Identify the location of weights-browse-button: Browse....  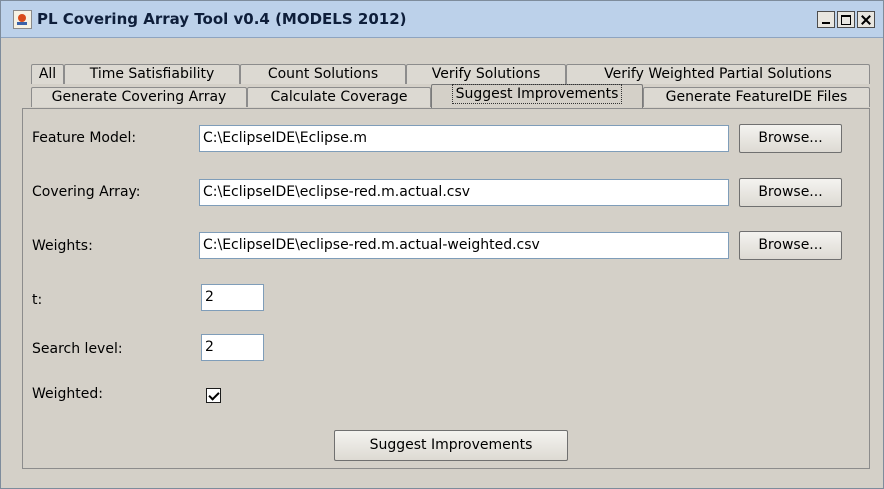
(790, 245).